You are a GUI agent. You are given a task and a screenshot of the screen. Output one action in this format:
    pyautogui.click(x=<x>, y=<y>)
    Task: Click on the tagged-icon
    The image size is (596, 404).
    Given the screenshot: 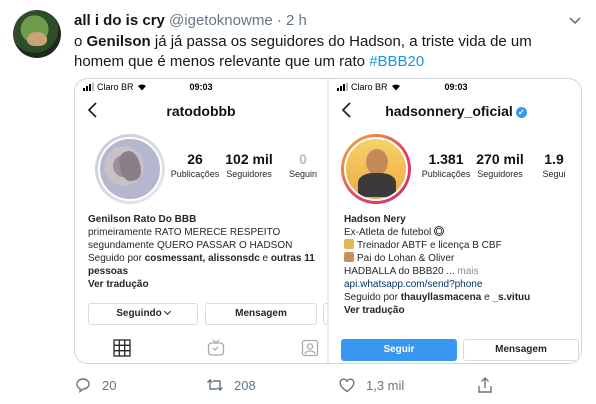 What is the action you would take?
    pyautogui.click(x=310, y=348)
    